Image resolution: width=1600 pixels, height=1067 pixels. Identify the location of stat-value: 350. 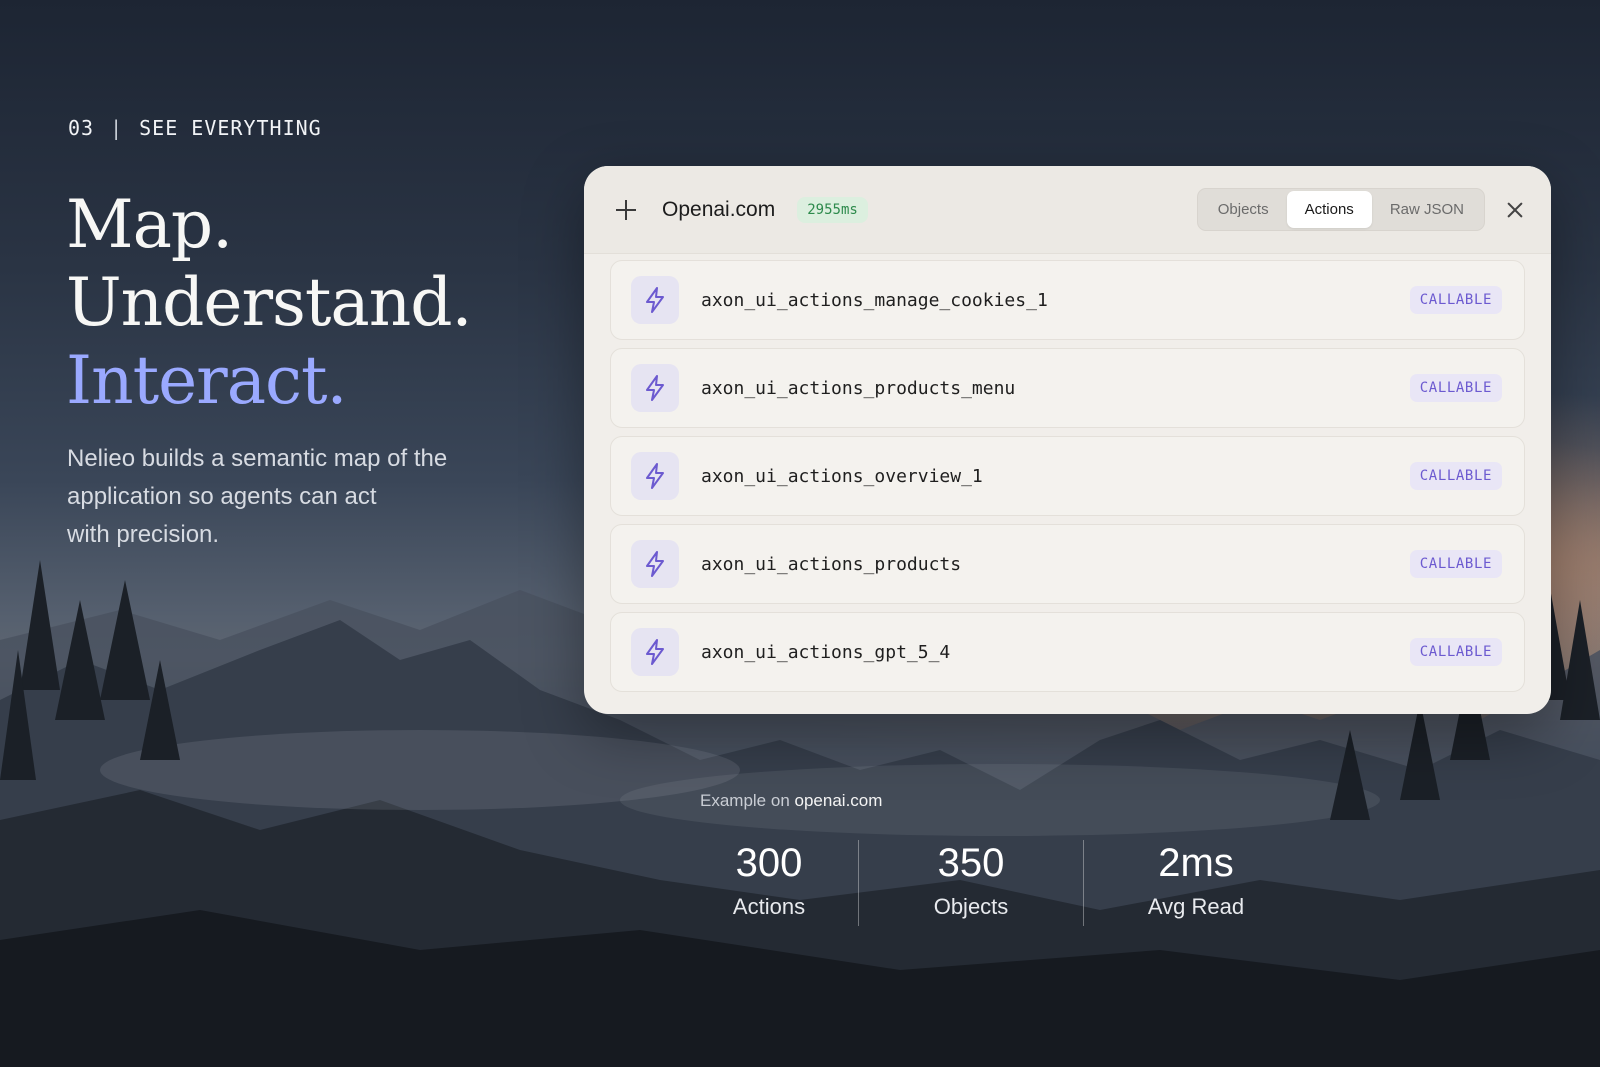
(971, 863).